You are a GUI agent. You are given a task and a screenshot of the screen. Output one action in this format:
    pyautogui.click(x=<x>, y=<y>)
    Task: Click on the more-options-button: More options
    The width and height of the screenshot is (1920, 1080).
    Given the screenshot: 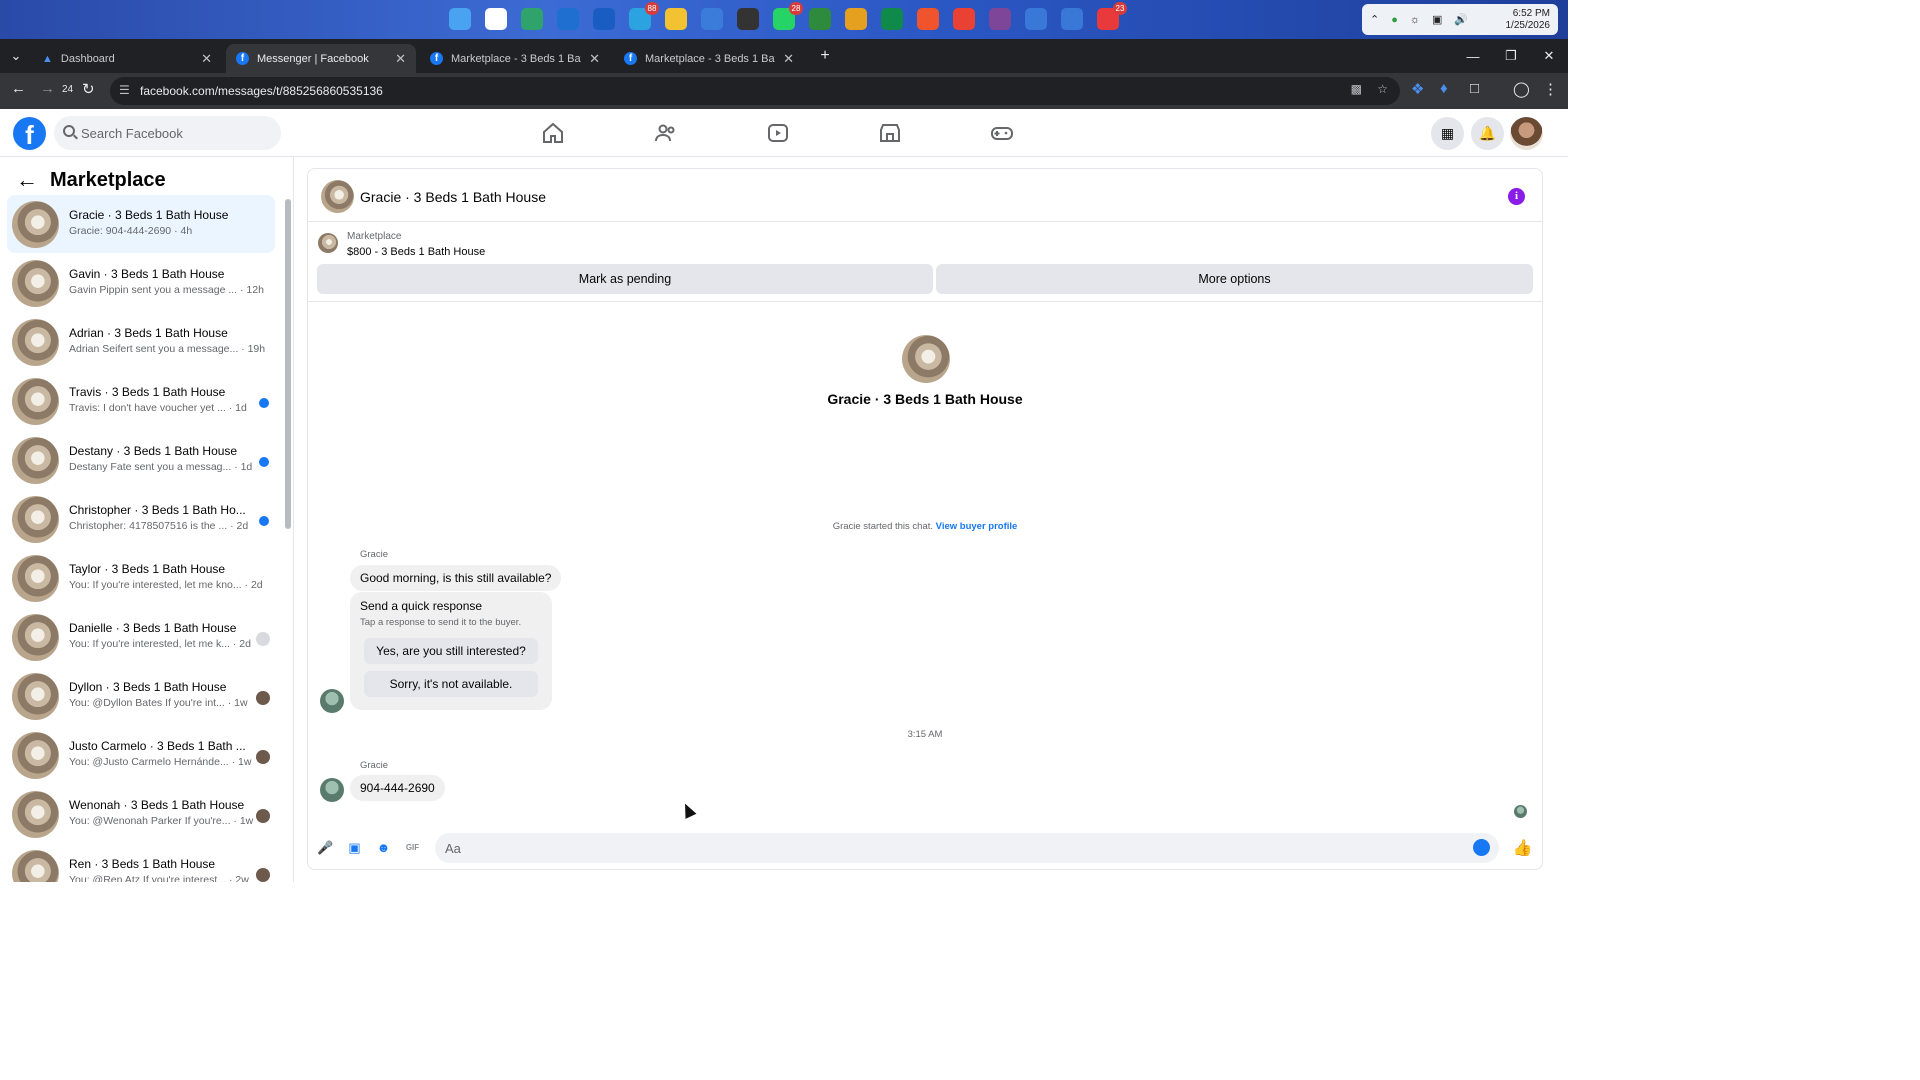 What is the action you would take?
    pyautogui.click(x=1234, y=279)
    